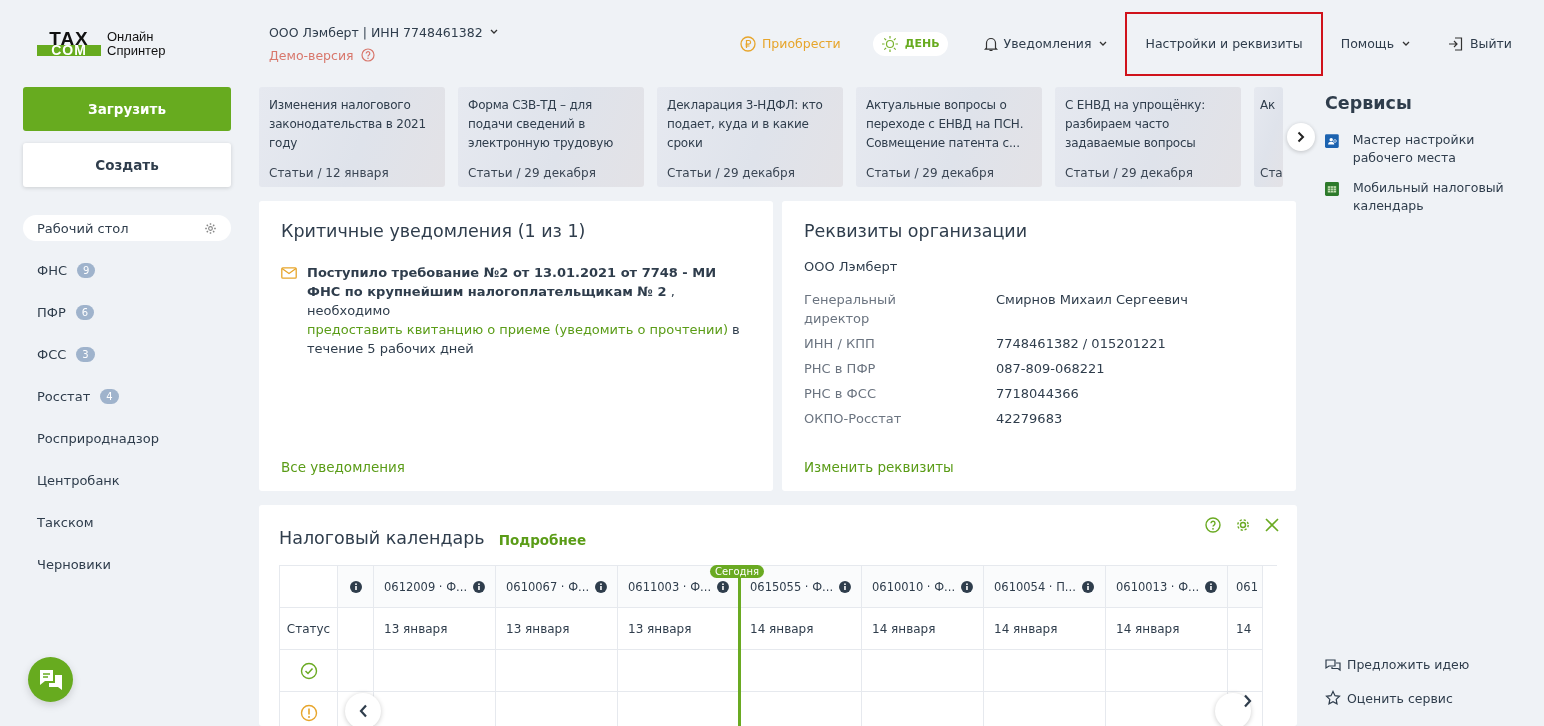  Describe the element at coordinates (127, 354) in the screenshot. I see `sidebar-item: ФСС 3` at that location.